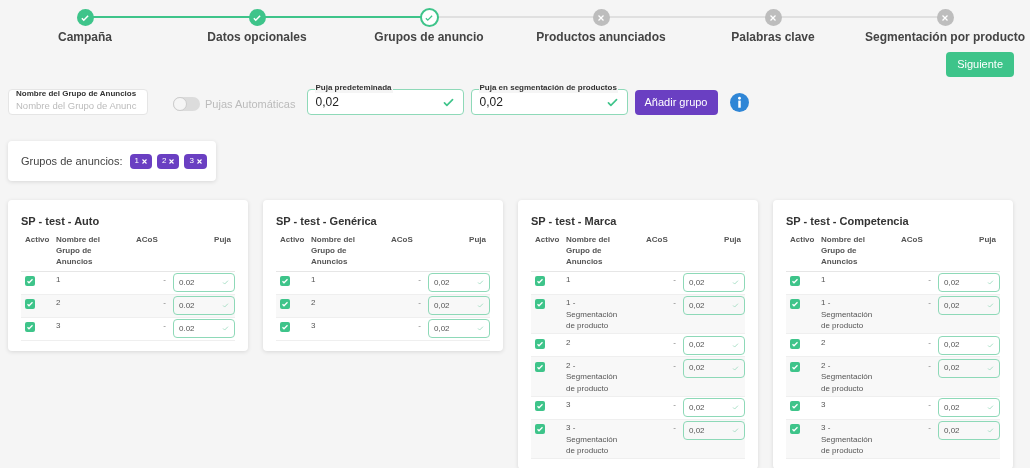  What do you see at coordinates (657, 239) in the screenshot?
I see `column-header: ACoS` at bounding box center [657, 239].